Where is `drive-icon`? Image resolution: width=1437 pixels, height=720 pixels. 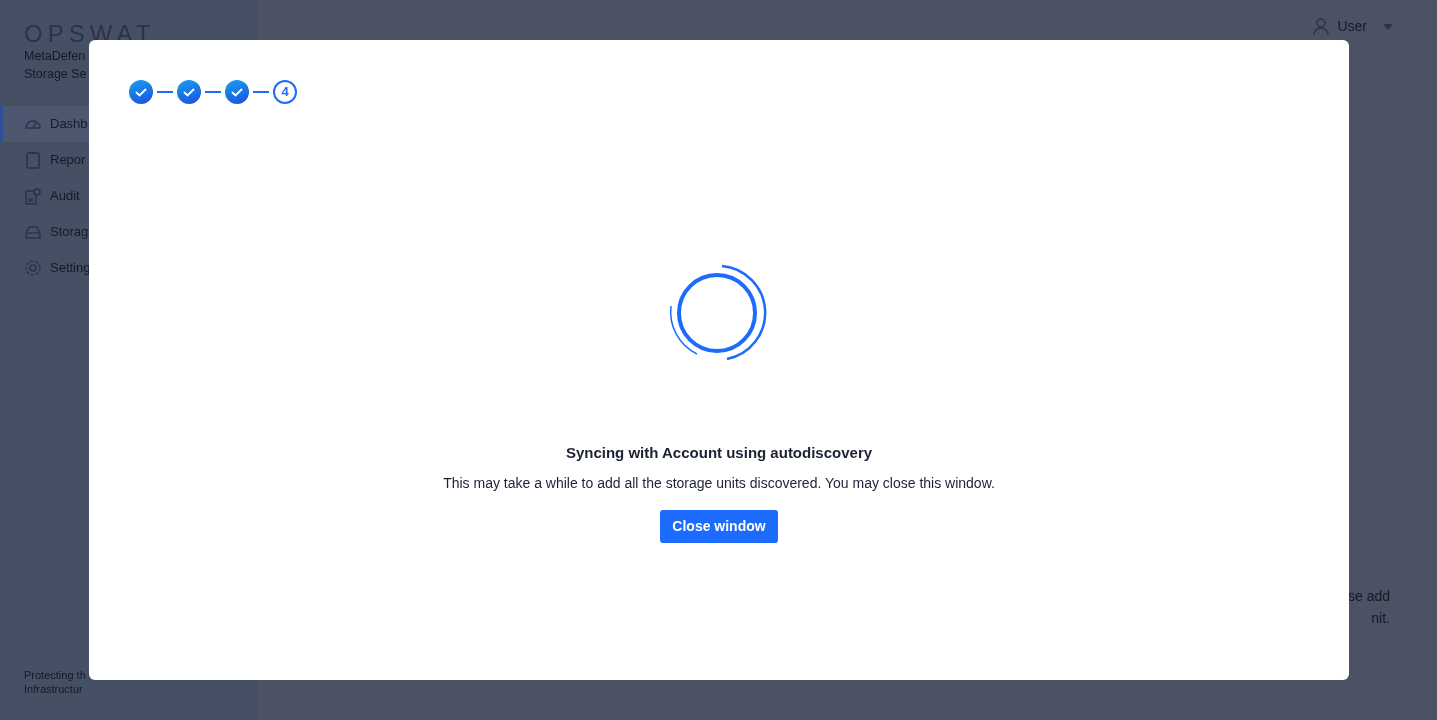 drive-icon is located at coordinates (33, 232).